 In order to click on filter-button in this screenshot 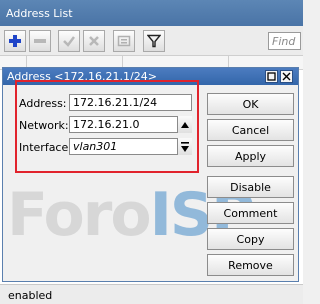, I will do `click(154, 41)`.